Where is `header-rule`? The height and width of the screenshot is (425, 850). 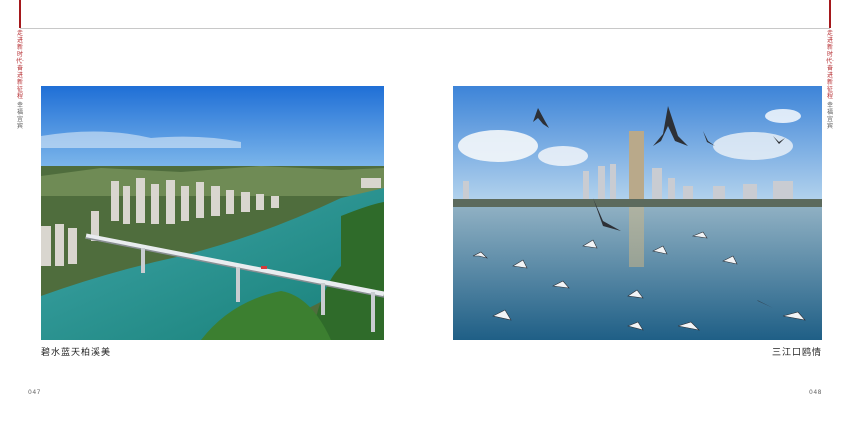
header-rule is located at coordinates (425, 28).